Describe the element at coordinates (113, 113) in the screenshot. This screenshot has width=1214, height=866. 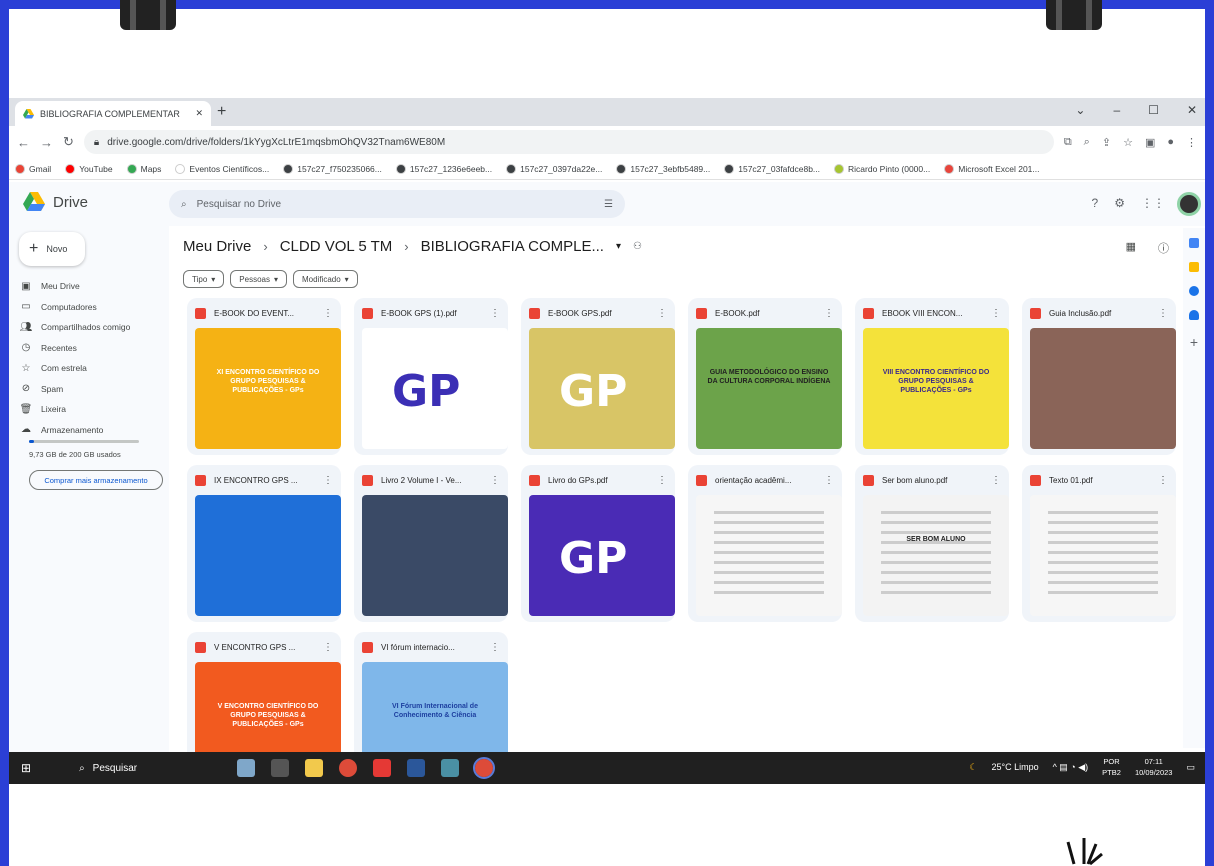
I see `browser-tab: BIBLIOGRAFIA COMPLEMENTAR ✕` at that location.